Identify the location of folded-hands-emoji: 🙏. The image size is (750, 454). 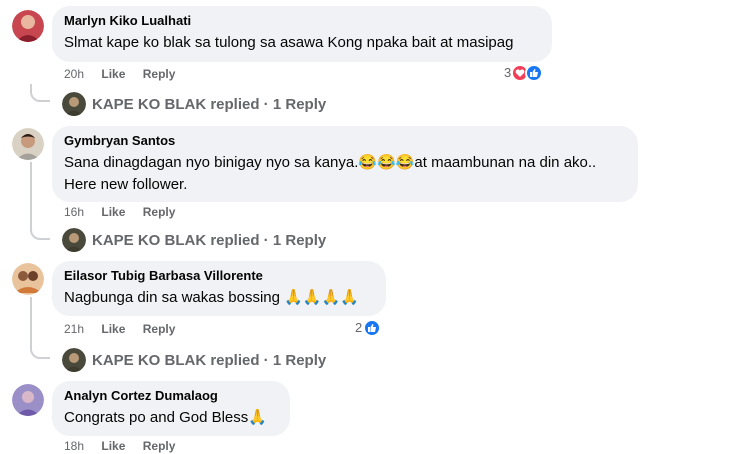
(257, 417).